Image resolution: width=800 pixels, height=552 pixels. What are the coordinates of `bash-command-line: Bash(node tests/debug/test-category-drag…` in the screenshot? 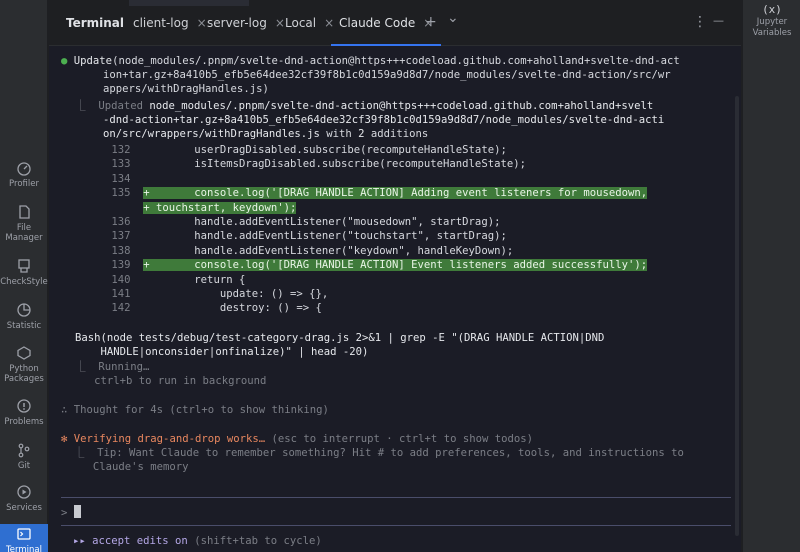 It's located at (340, 338).